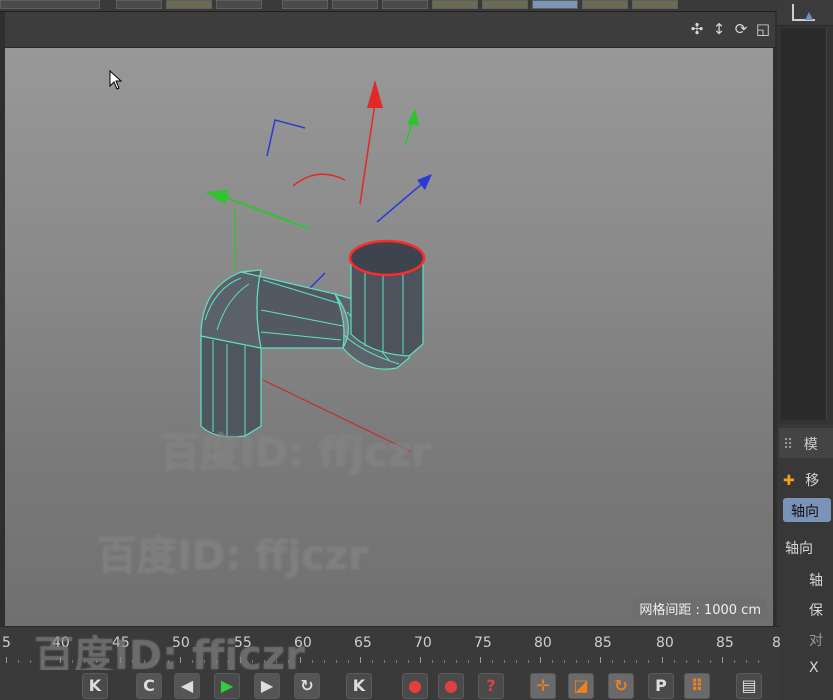 The width and height of the screenshot is (833, 700). Describe the element at coordinates (424, 182) in the screenshot. I see `gizmo-blue-arrowhead` at that location.